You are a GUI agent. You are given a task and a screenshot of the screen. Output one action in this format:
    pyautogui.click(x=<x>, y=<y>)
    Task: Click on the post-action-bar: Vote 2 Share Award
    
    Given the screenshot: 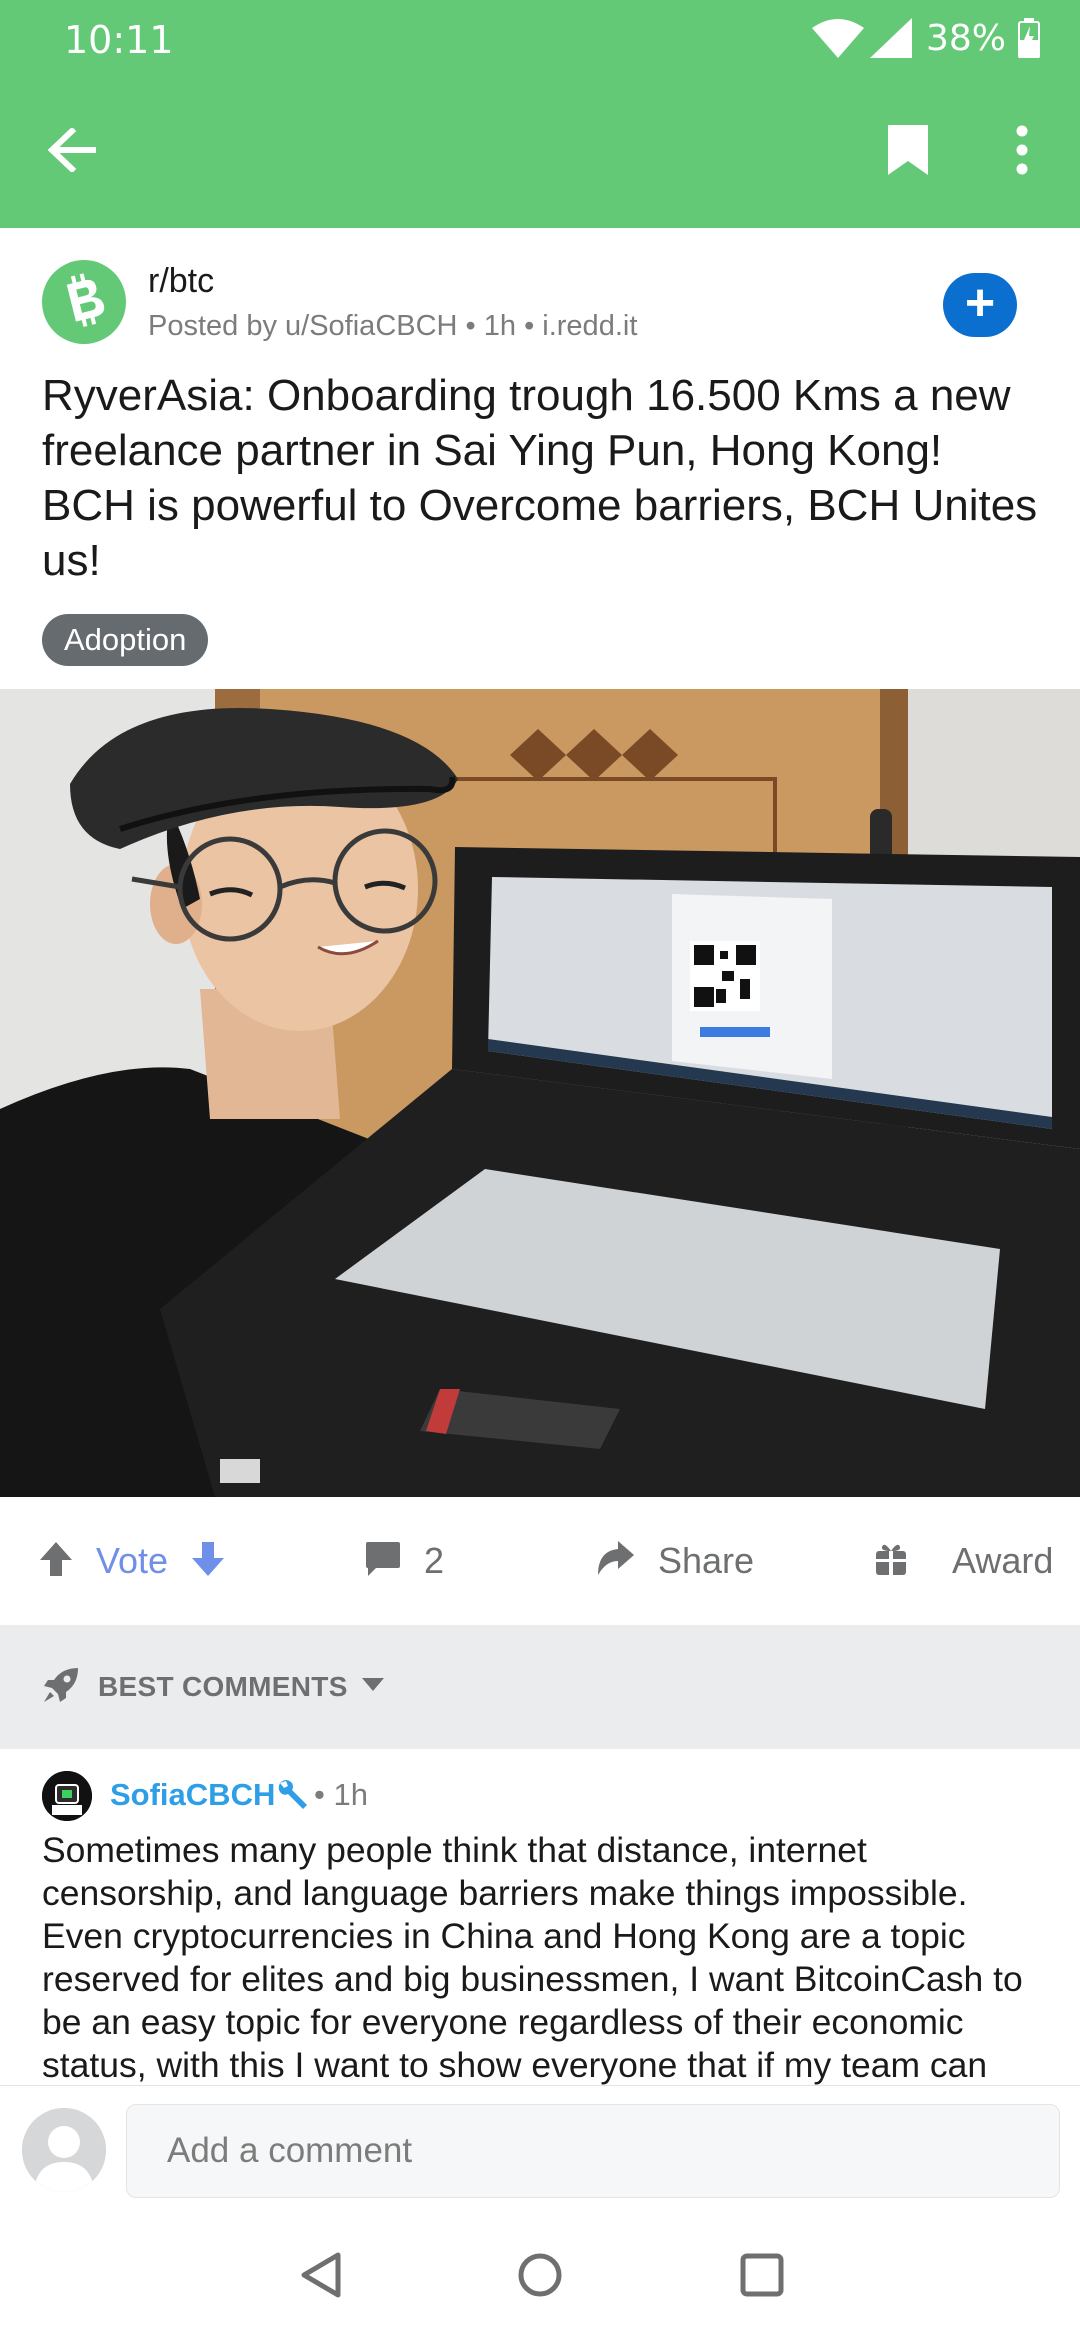 What is the action you would take?
    pyautogui.click(x=540, y=1561)
    